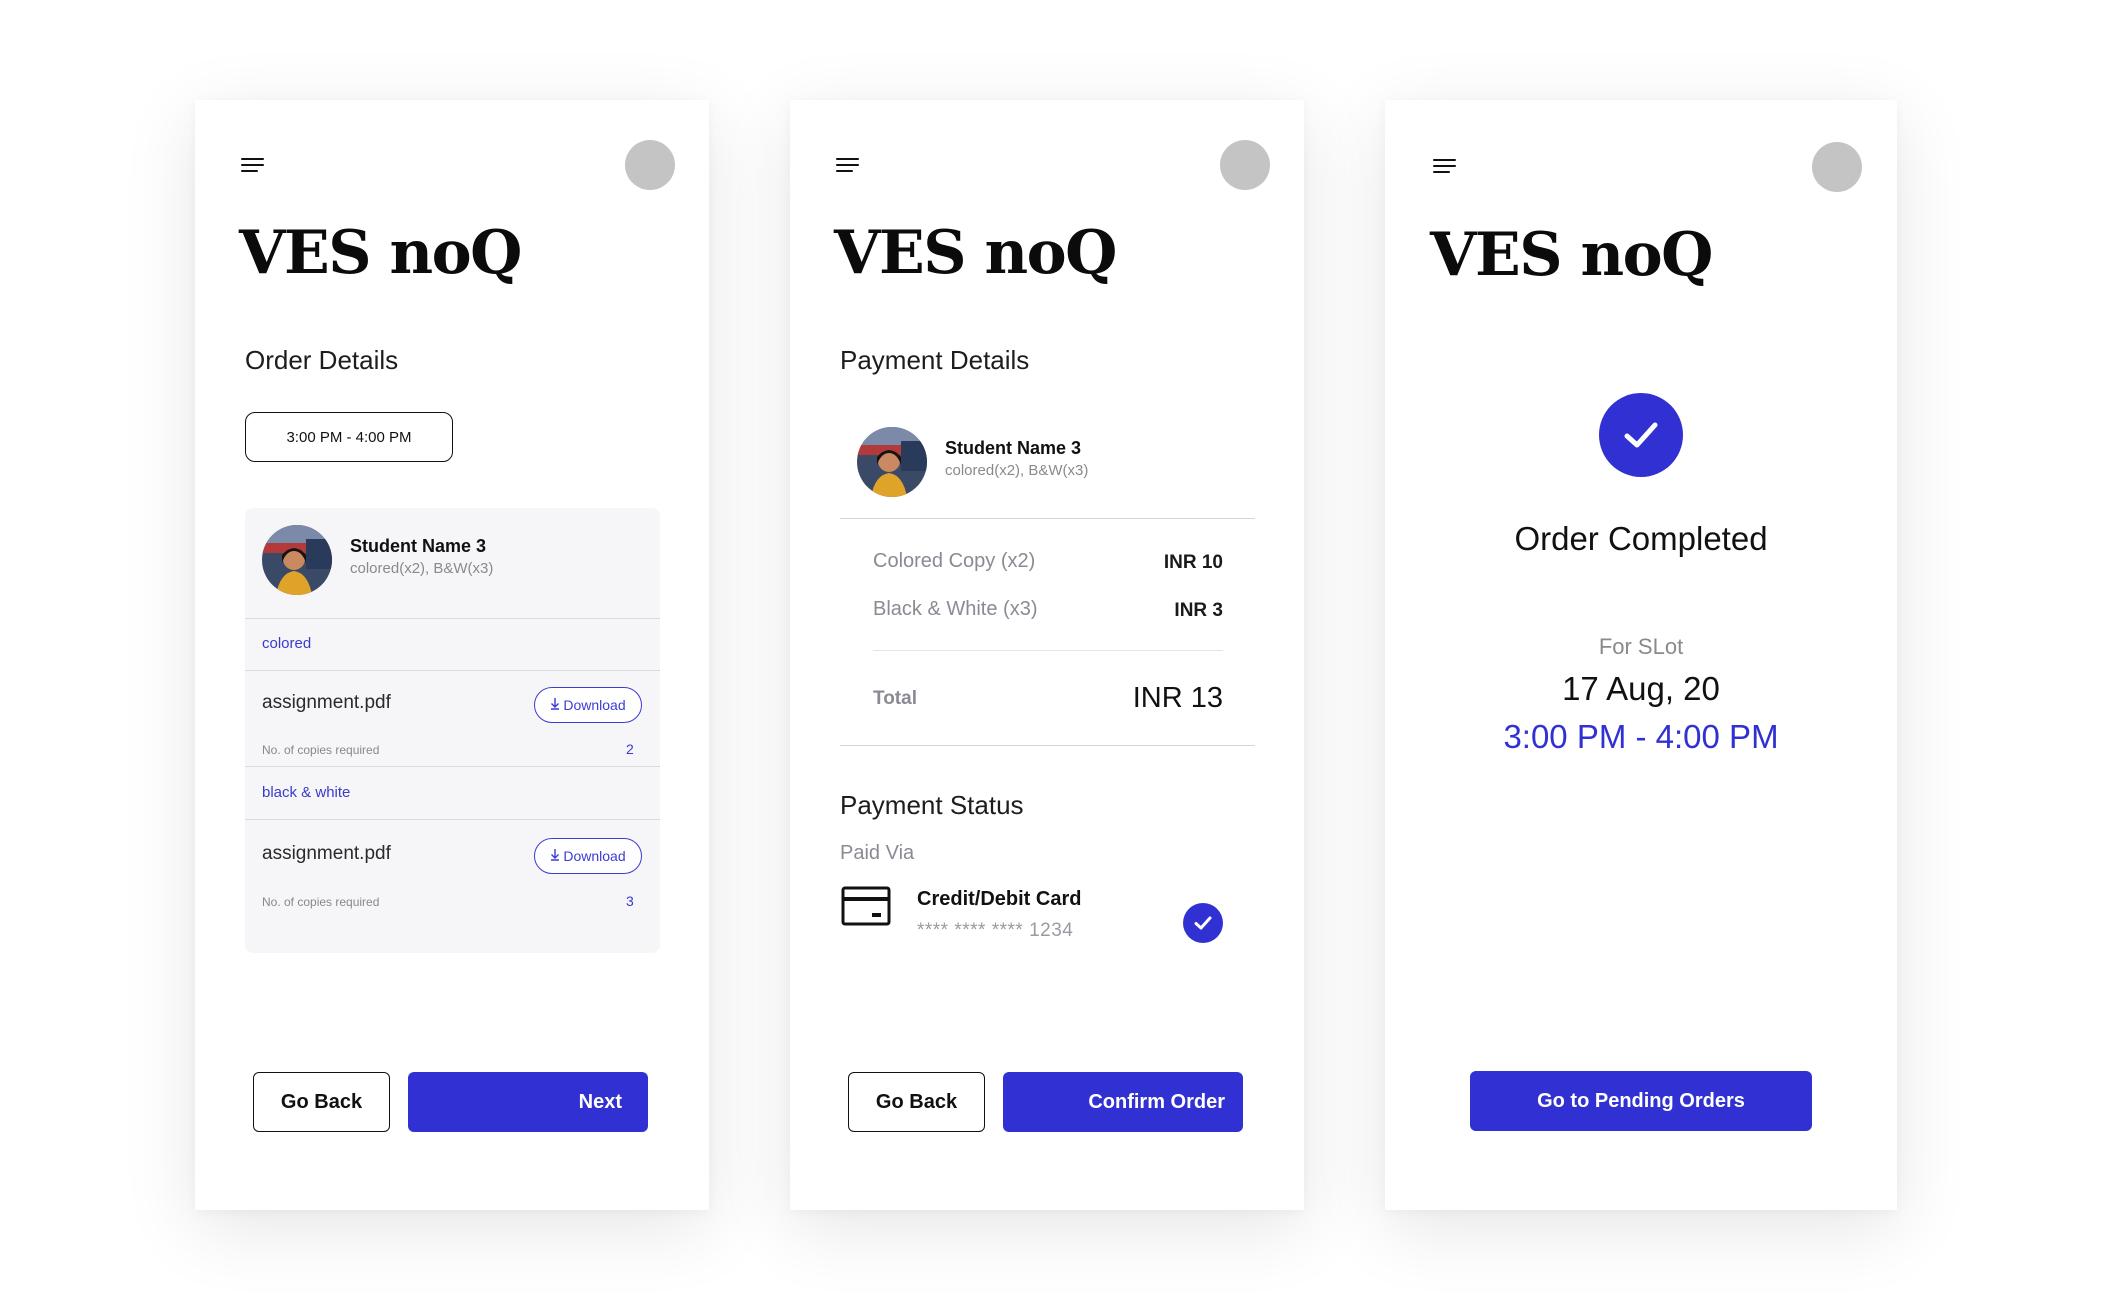  Describe the element at coordinates (1177, 698) in the screenshot. I see `total-amount: INR 13` at that location.